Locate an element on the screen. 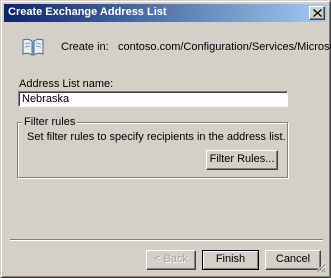 The height and width of the screenshot is (278, 331). resize-grip-icon is located at coordinates (320, 267).